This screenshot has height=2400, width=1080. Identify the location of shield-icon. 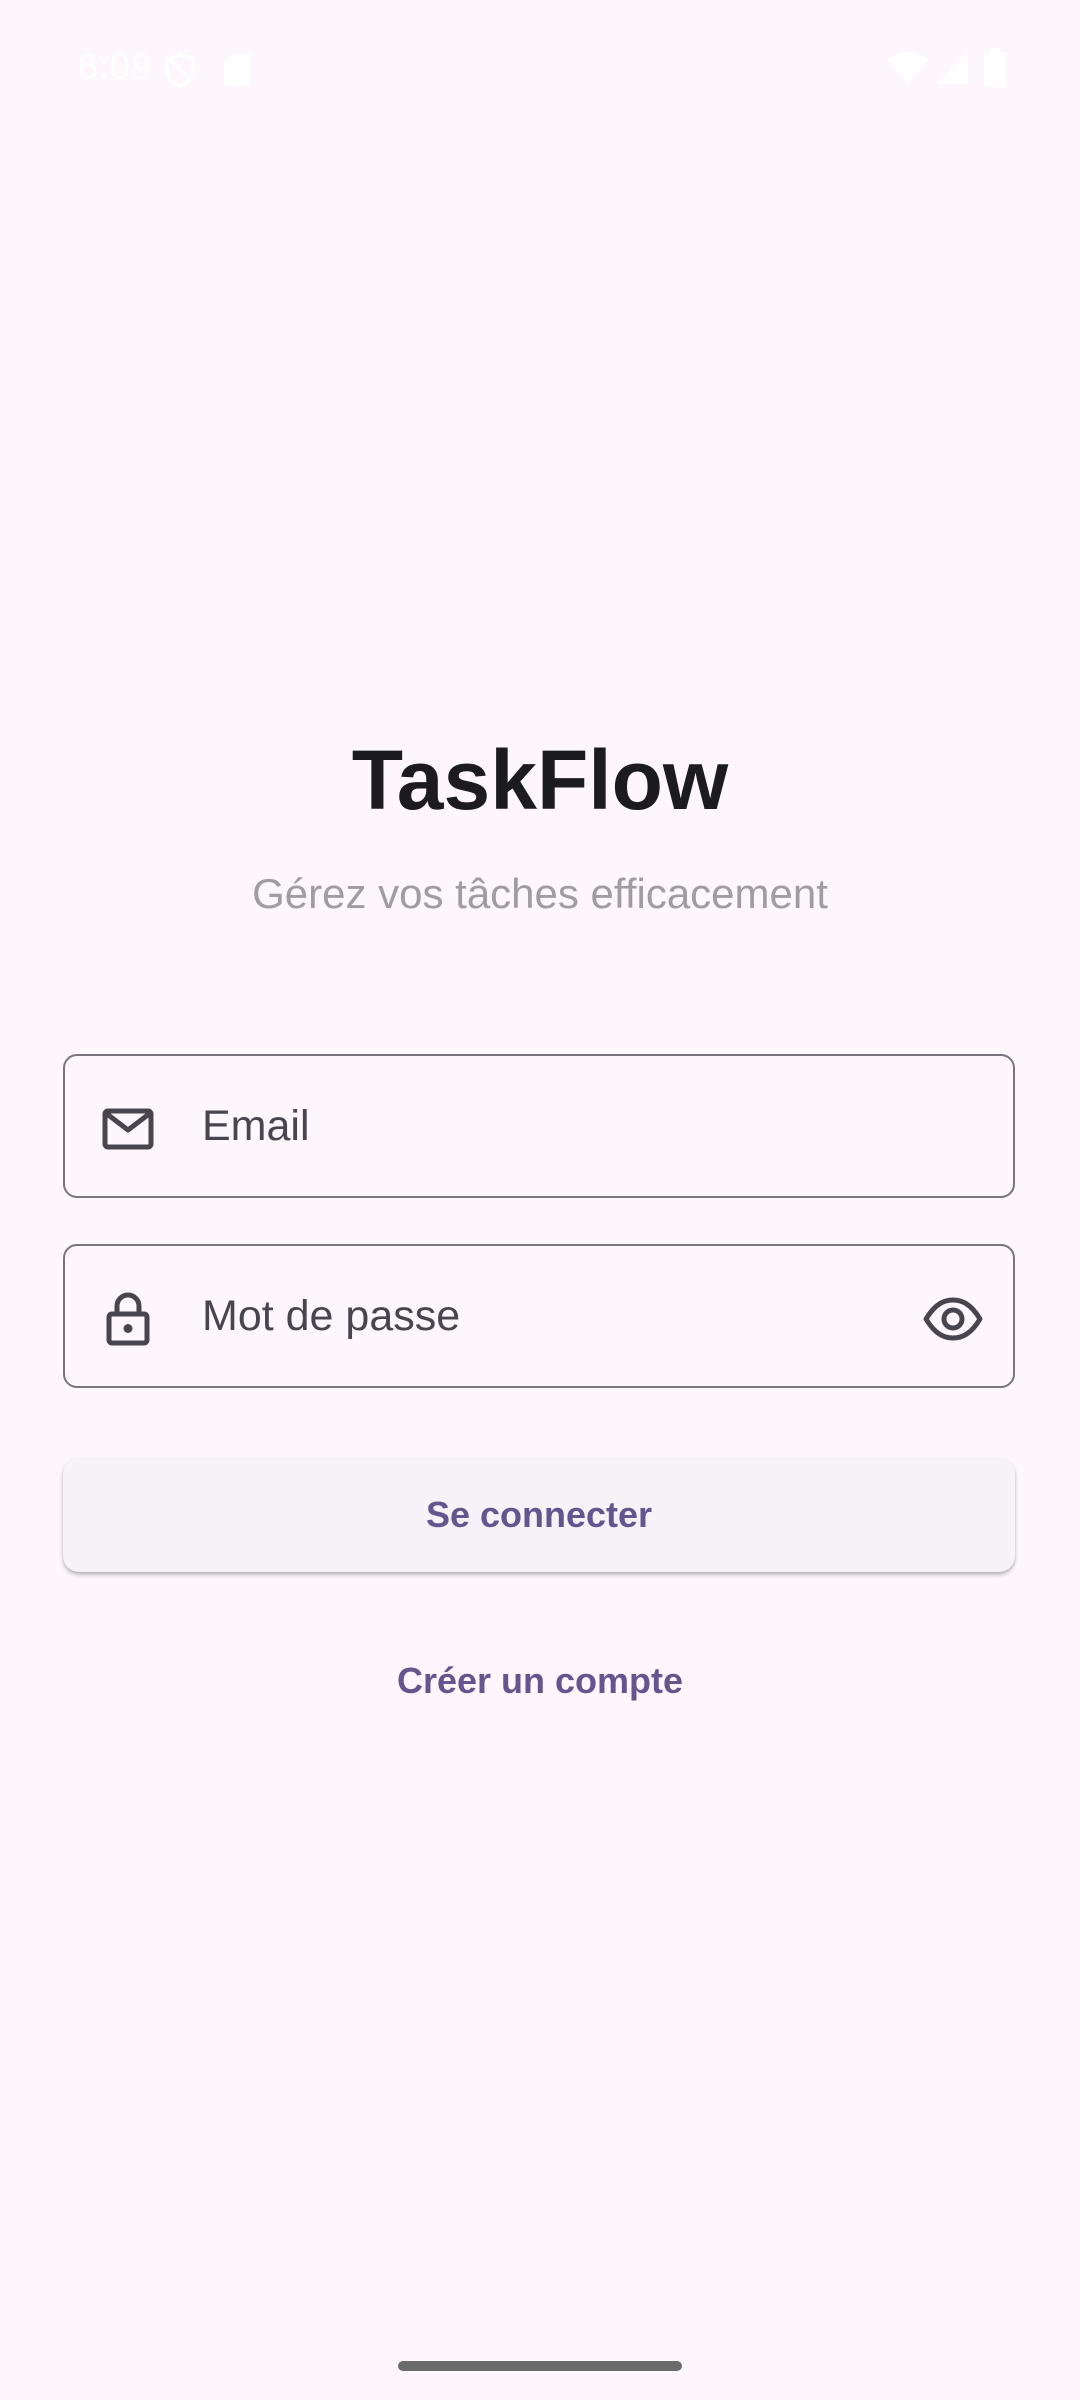
(180, 70).